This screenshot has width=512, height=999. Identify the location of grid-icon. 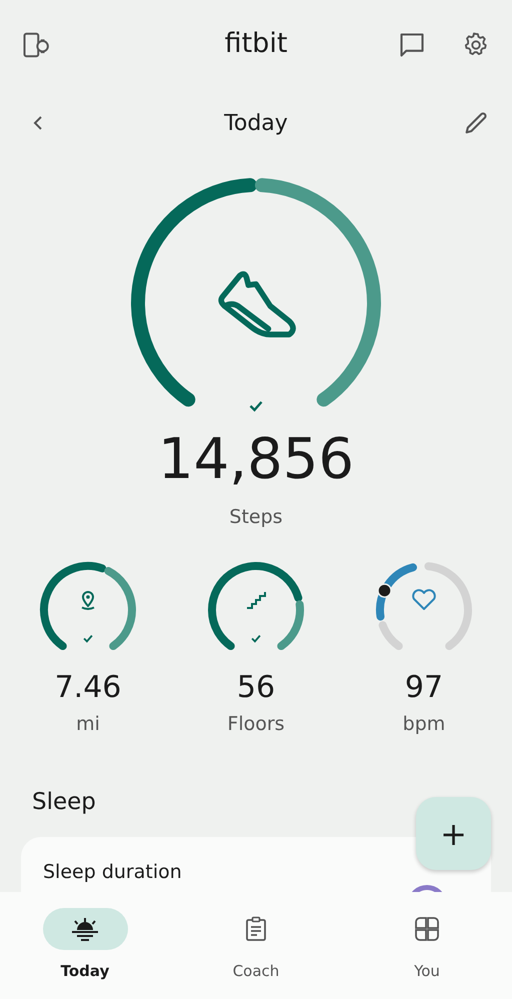
(427, 929).